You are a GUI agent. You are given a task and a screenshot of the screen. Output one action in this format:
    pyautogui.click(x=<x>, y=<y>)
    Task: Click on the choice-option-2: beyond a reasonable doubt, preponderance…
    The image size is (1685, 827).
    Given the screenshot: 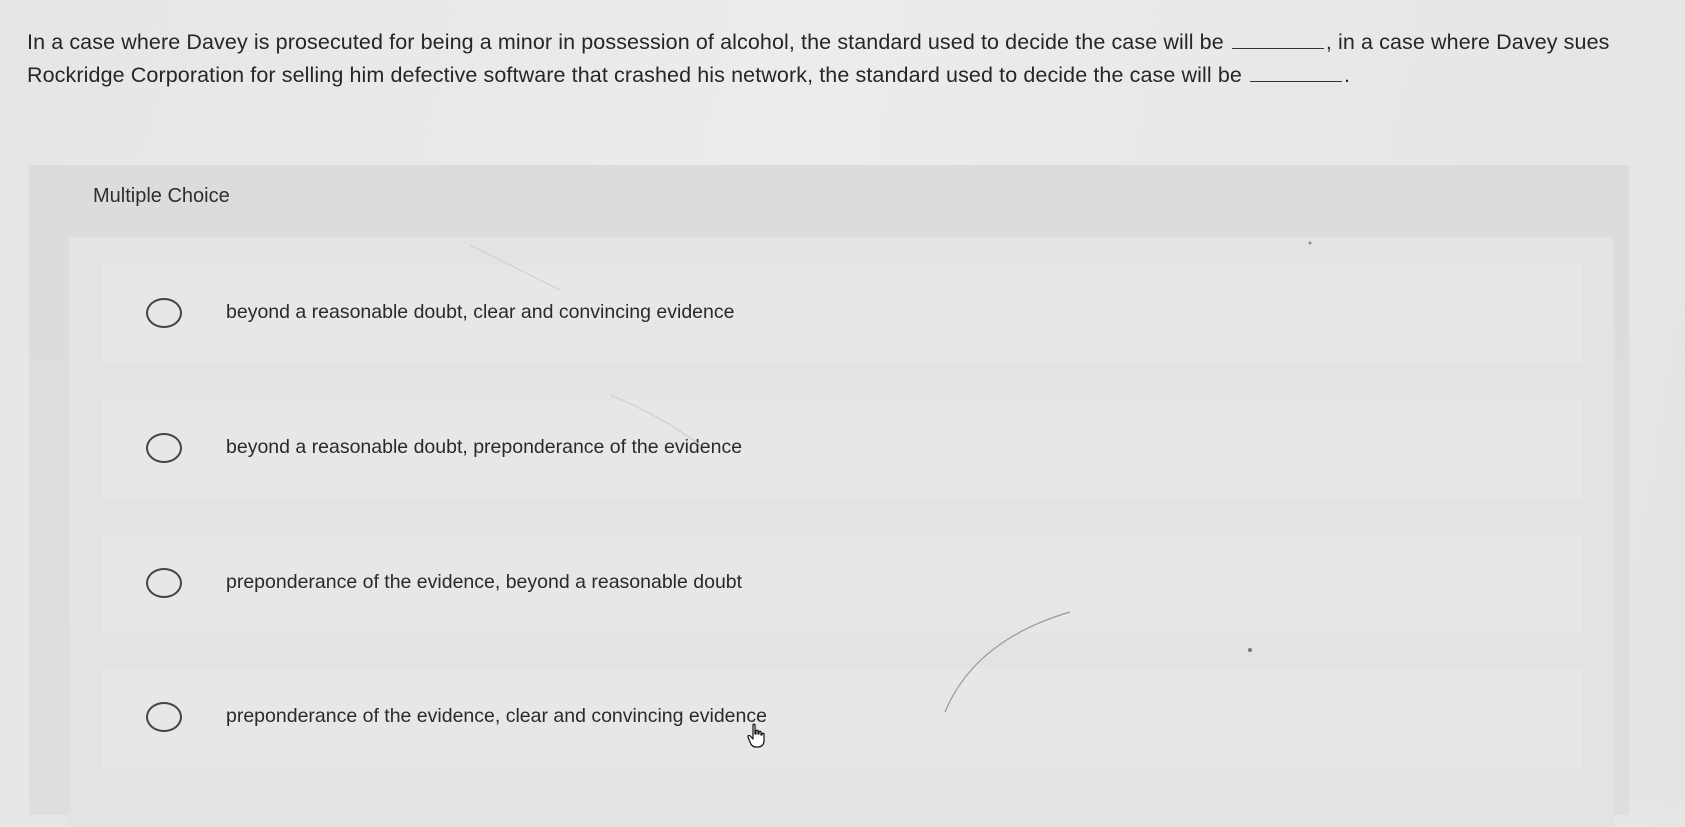 What is the action you would take?
    pyautogui.click(x=842, y=449)
    